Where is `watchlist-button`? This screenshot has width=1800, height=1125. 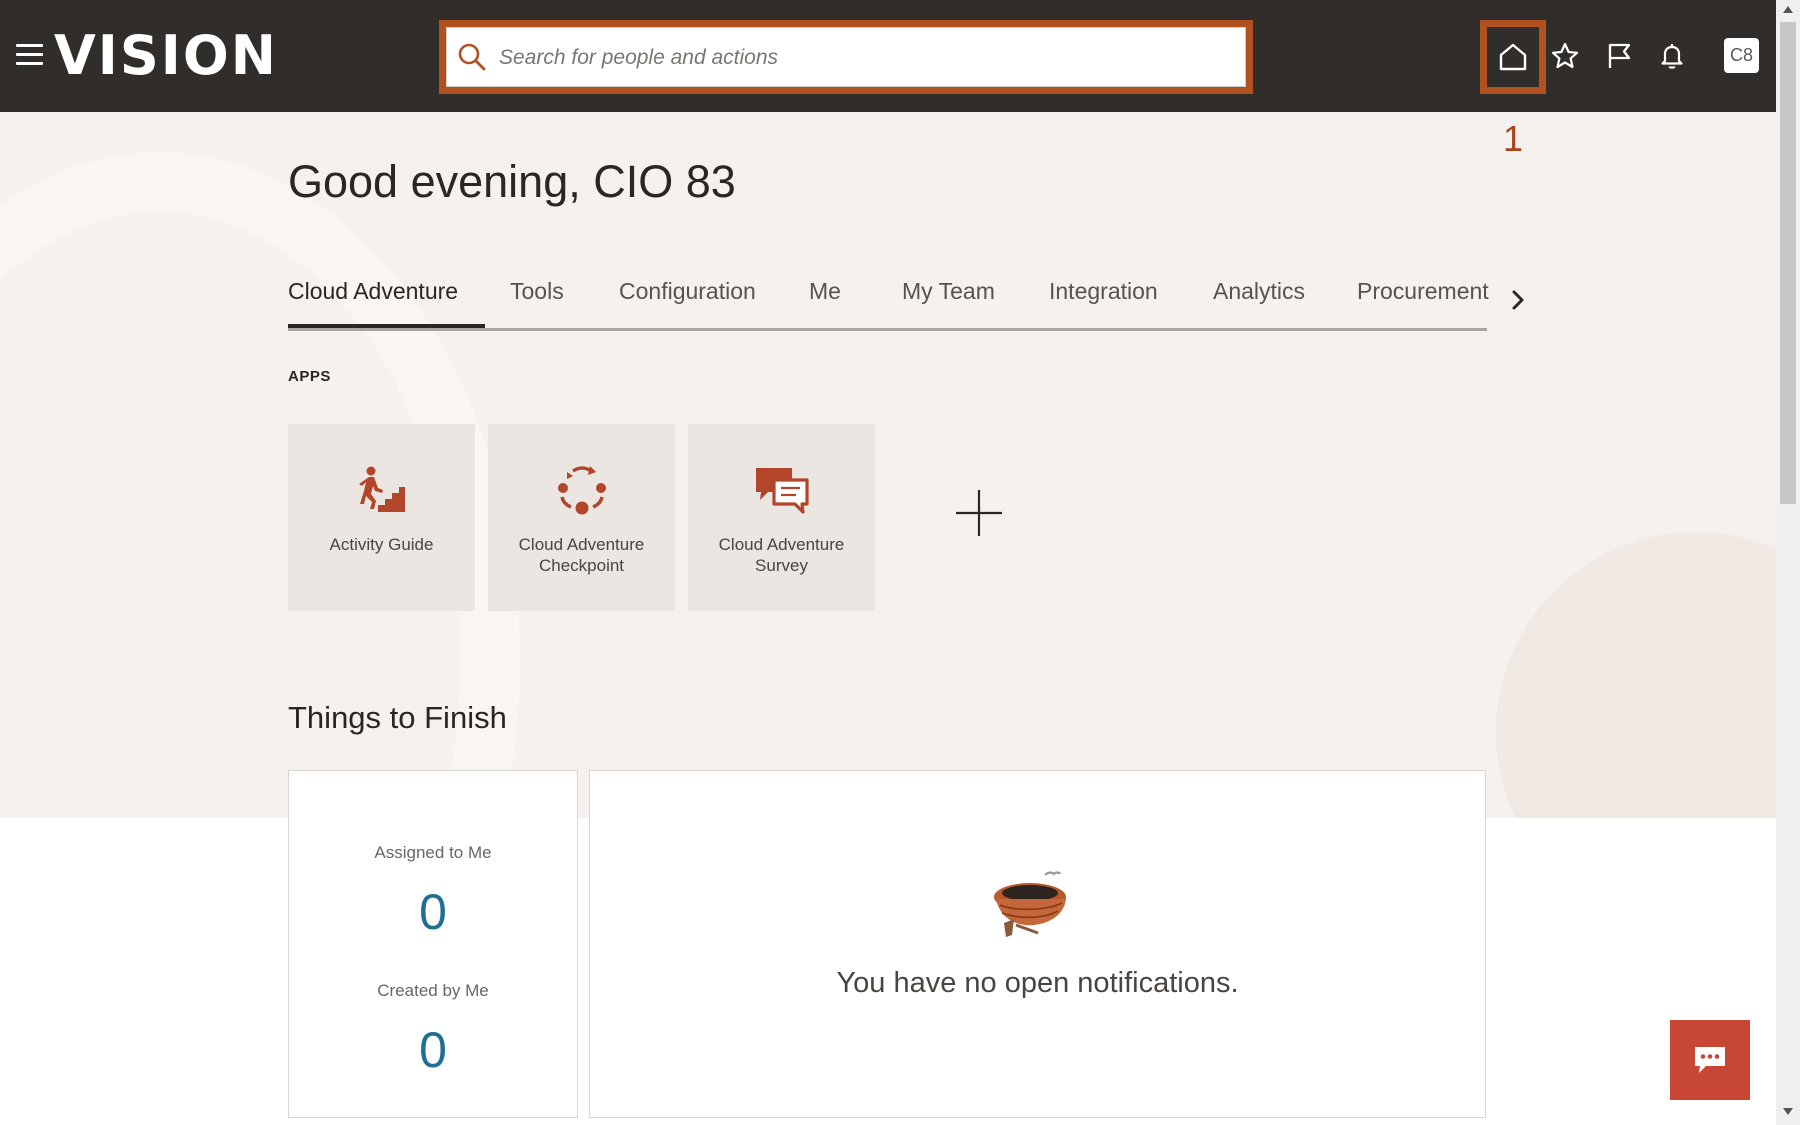
watchlist-button is located at coordinates (1619, 56).